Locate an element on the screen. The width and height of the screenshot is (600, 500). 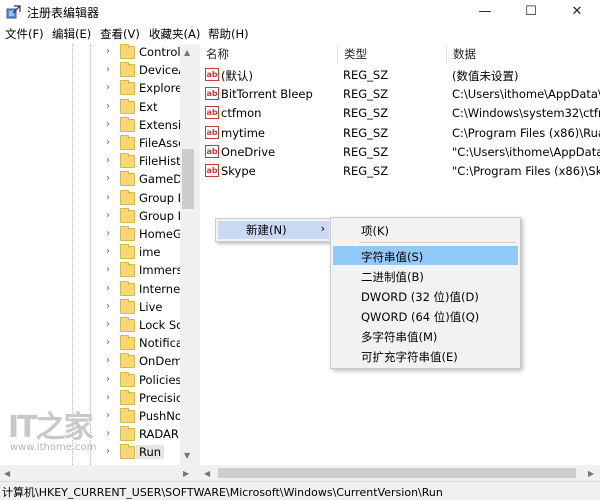
title-bar: 注册表编辑器 — ☐ ✕ is located at coordinates (300, 12).